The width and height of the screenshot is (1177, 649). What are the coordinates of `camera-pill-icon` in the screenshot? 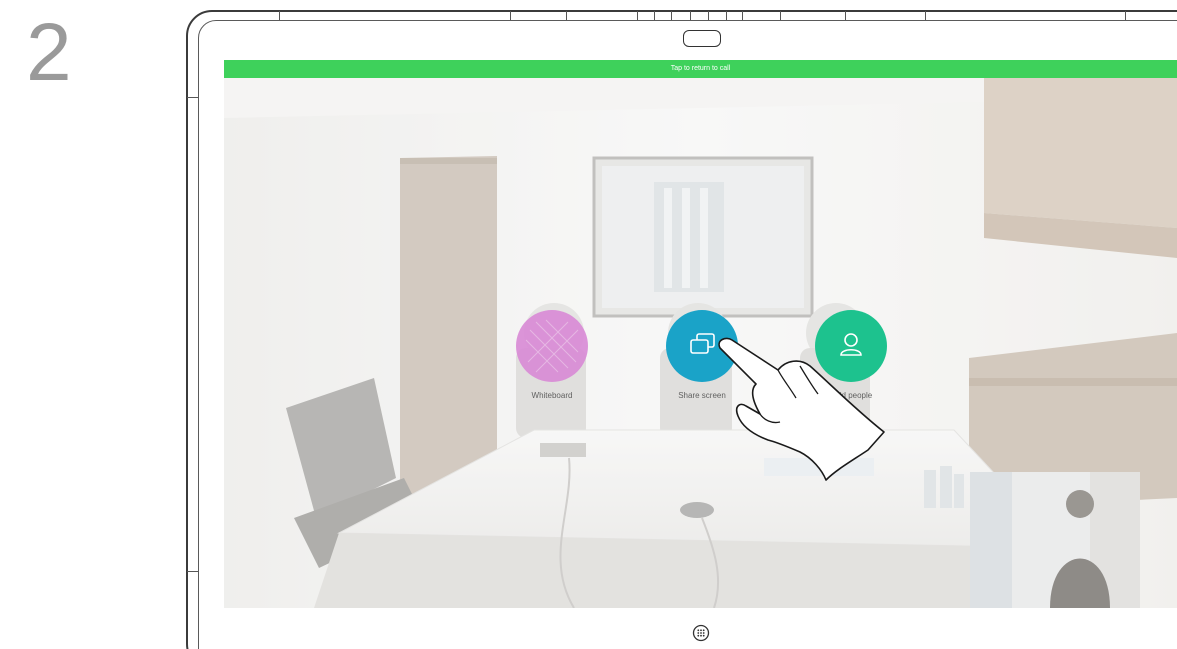 It's located at (702, 38).